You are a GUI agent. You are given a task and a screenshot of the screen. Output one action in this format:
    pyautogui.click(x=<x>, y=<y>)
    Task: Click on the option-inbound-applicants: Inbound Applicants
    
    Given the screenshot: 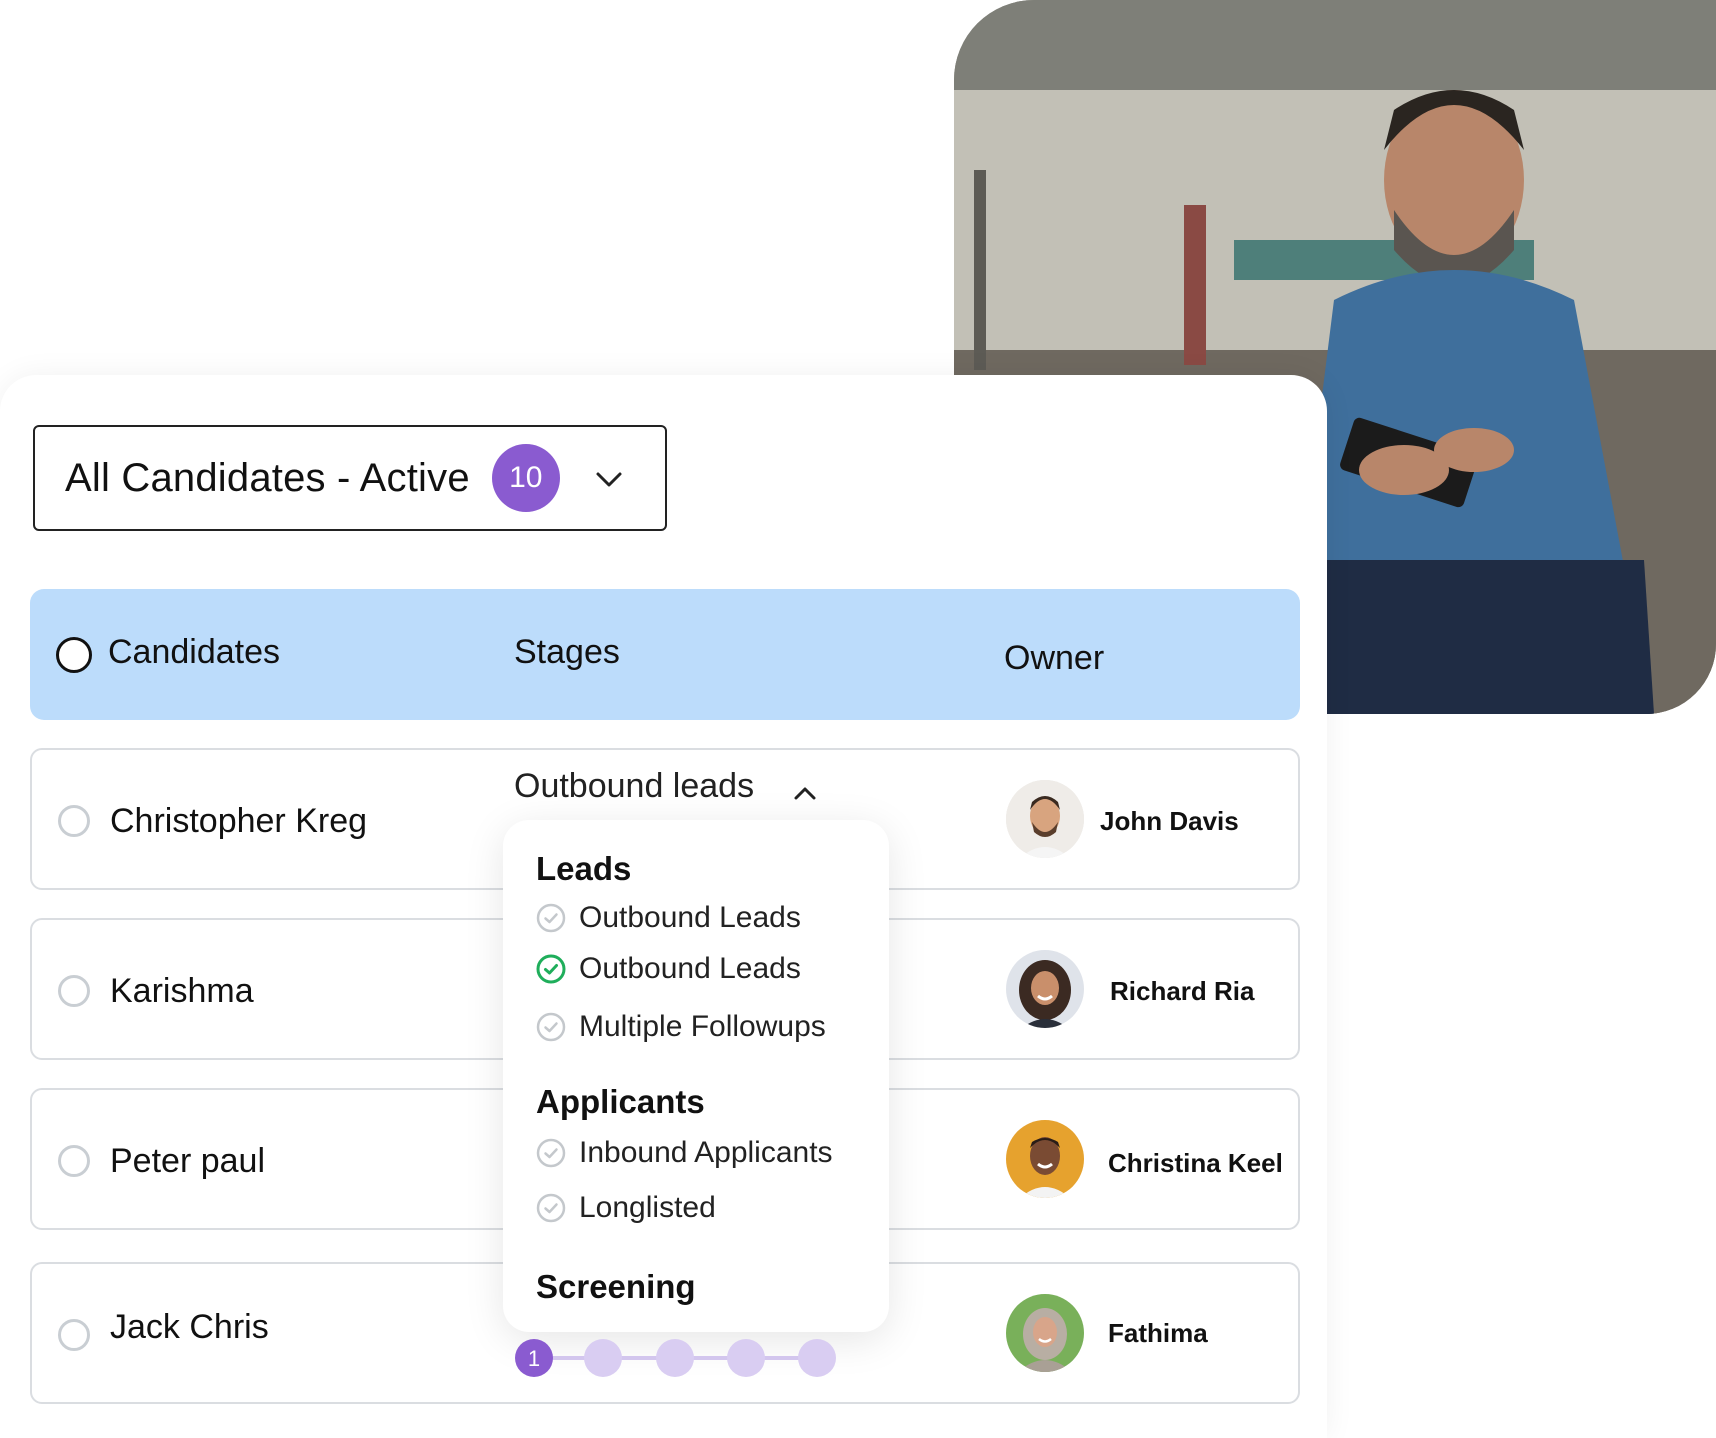 What is the action you would take?
    pyautogui.click(x=684, y=1153)
    